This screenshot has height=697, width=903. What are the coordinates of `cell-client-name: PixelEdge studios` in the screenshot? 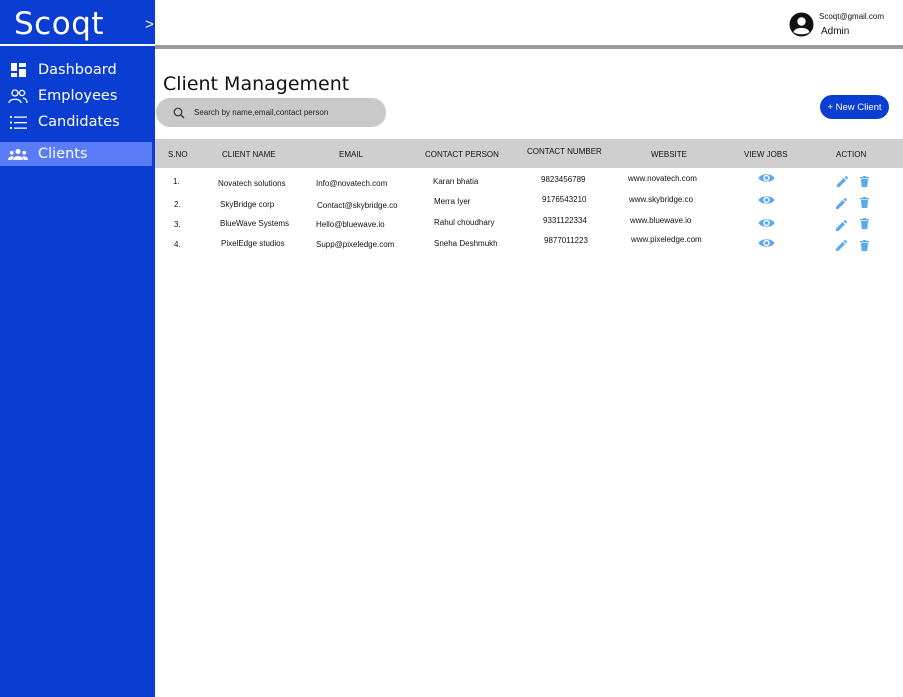 It's located at (253, 243).